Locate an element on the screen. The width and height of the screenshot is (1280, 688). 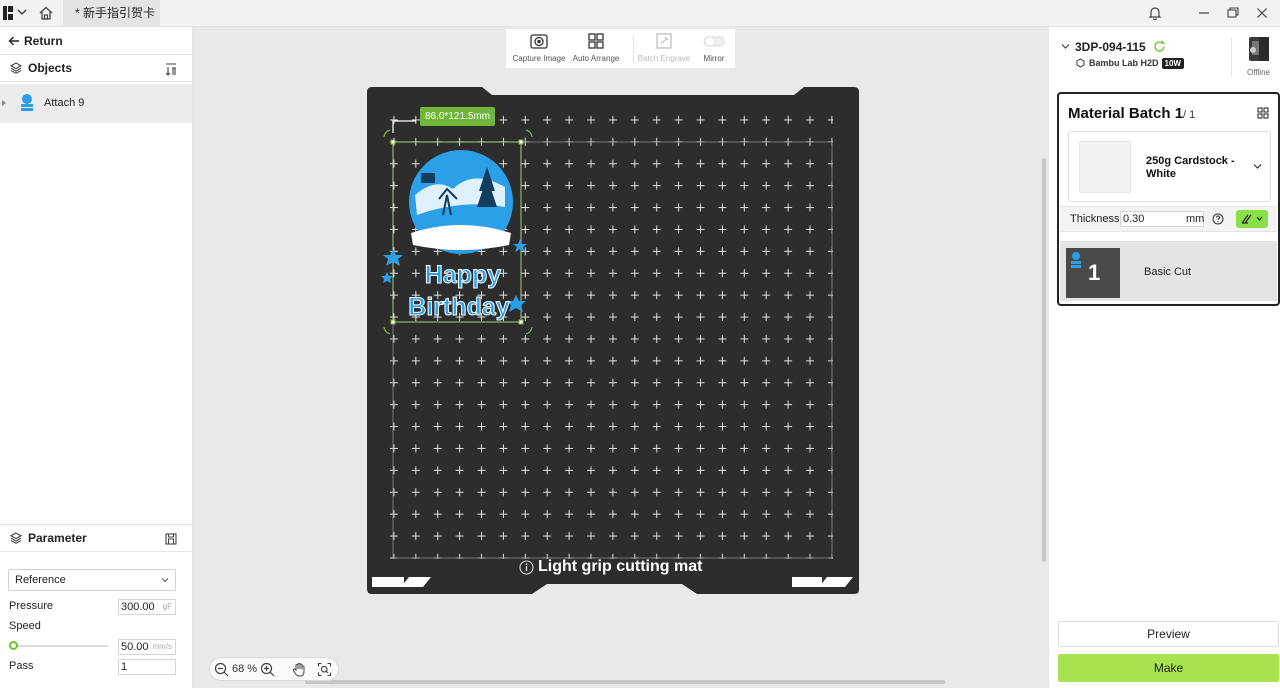
info-icon is located at coordinates (526, 567).